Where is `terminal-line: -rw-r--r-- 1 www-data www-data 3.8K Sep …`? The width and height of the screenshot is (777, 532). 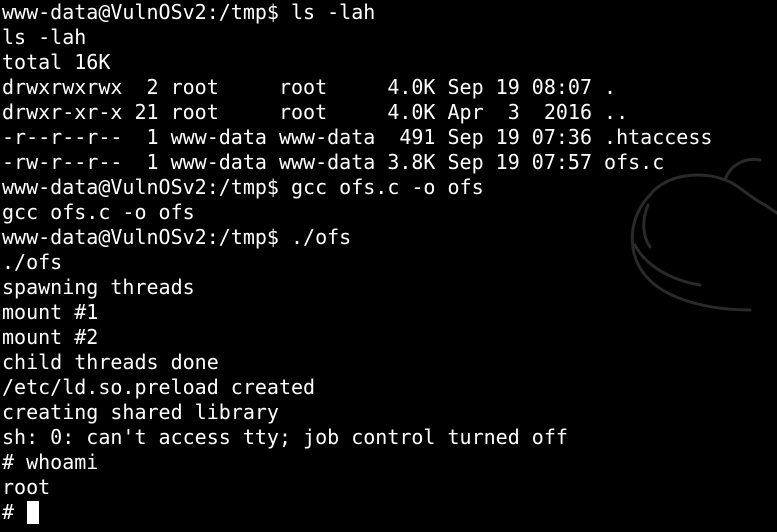 terminal-line: -rw-r--r-- 1 www-data www-data 3.8K Sep … is located at coordinates (333, 162).